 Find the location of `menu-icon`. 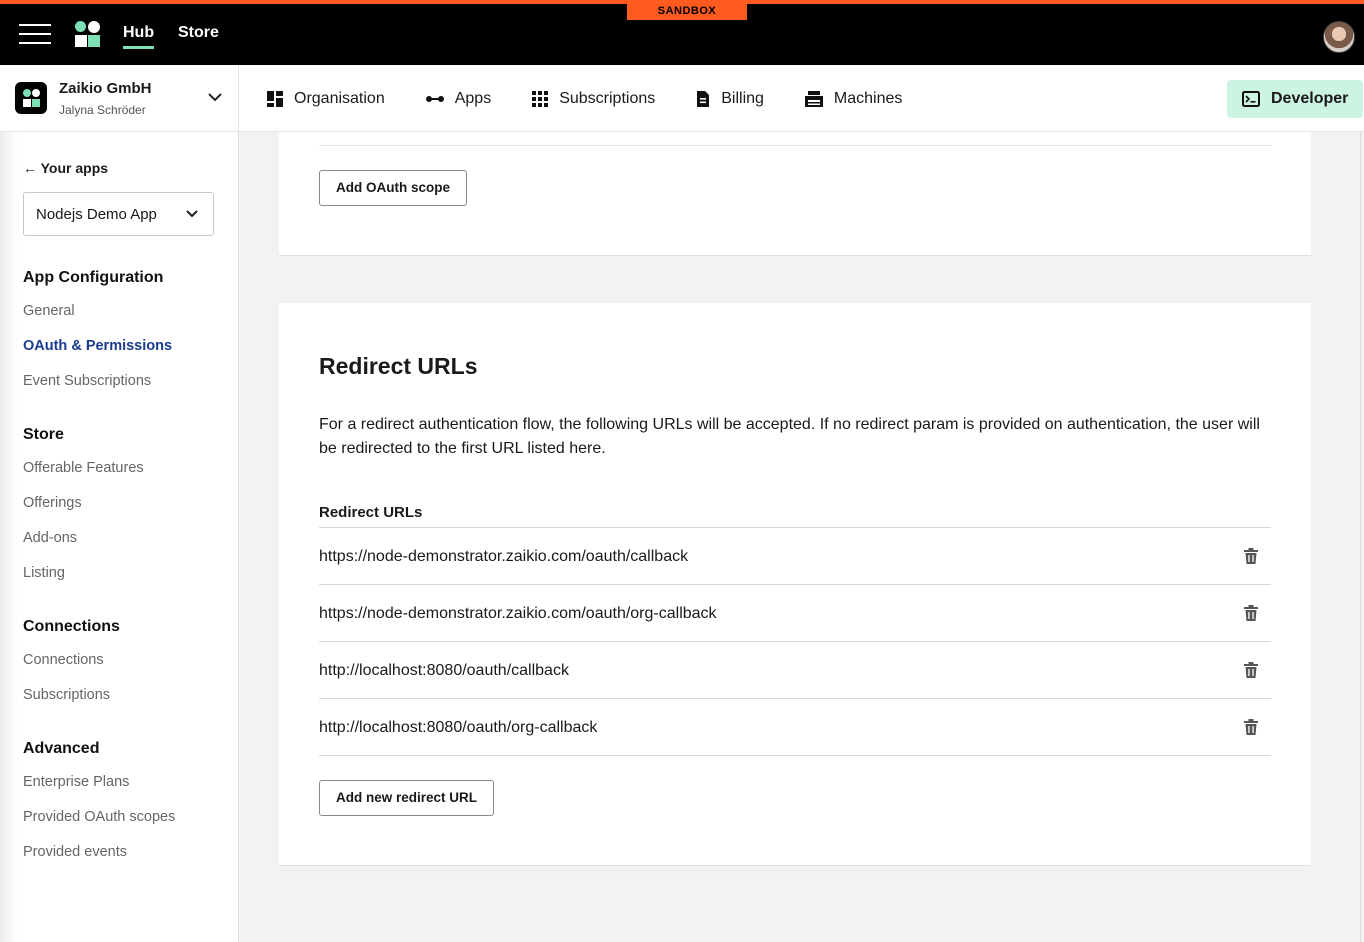

menu-icon is located at coordinates (35, 35).